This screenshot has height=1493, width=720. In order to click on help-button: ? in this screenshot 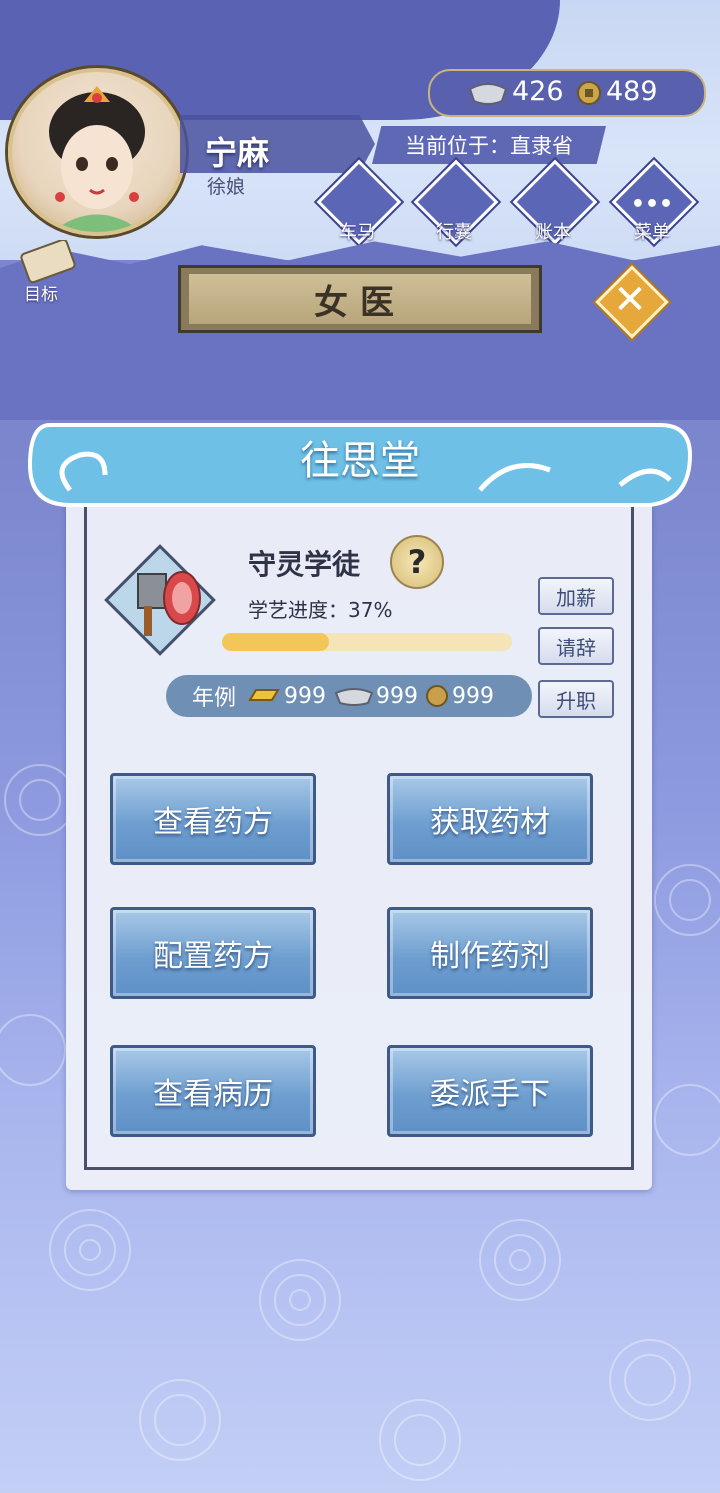, I will do `click(417, 562)`.